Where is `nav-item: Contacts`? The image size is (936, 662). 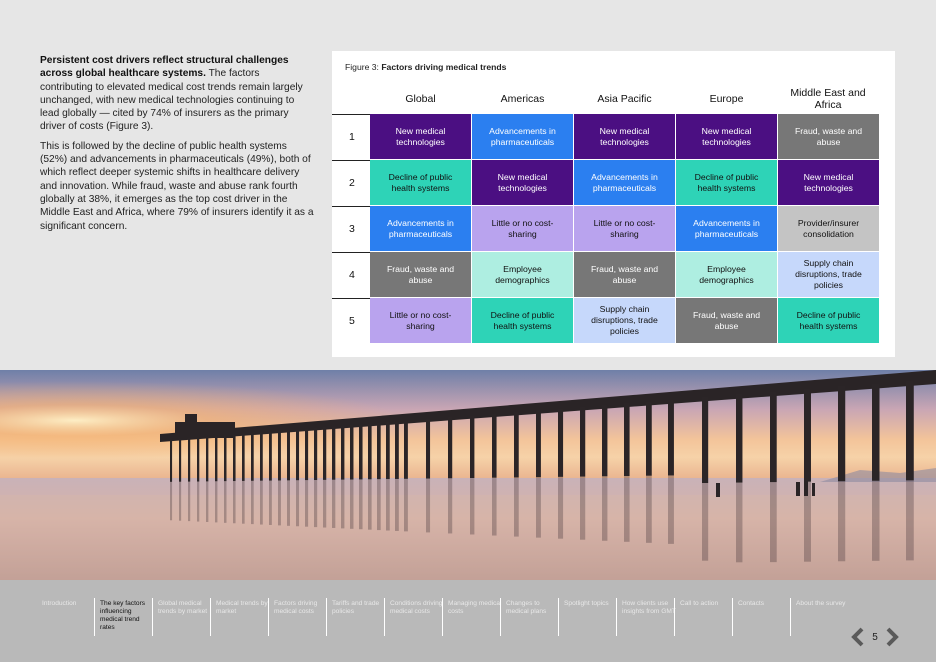
nav-item: Contacts is located at coordinates (764, 604).